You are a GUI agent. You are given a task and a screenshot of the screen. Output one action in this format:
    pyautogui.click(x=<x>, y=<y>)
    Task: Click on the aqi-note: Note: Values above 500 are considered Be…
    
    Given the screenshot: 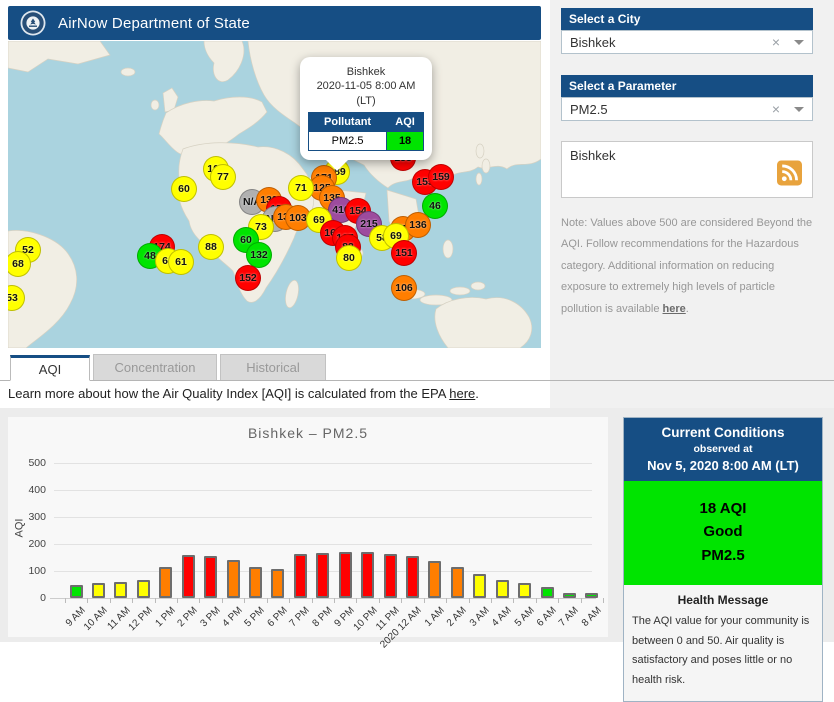 What is the action you would take?
    pyautogui.click(x=687, y=266)
    